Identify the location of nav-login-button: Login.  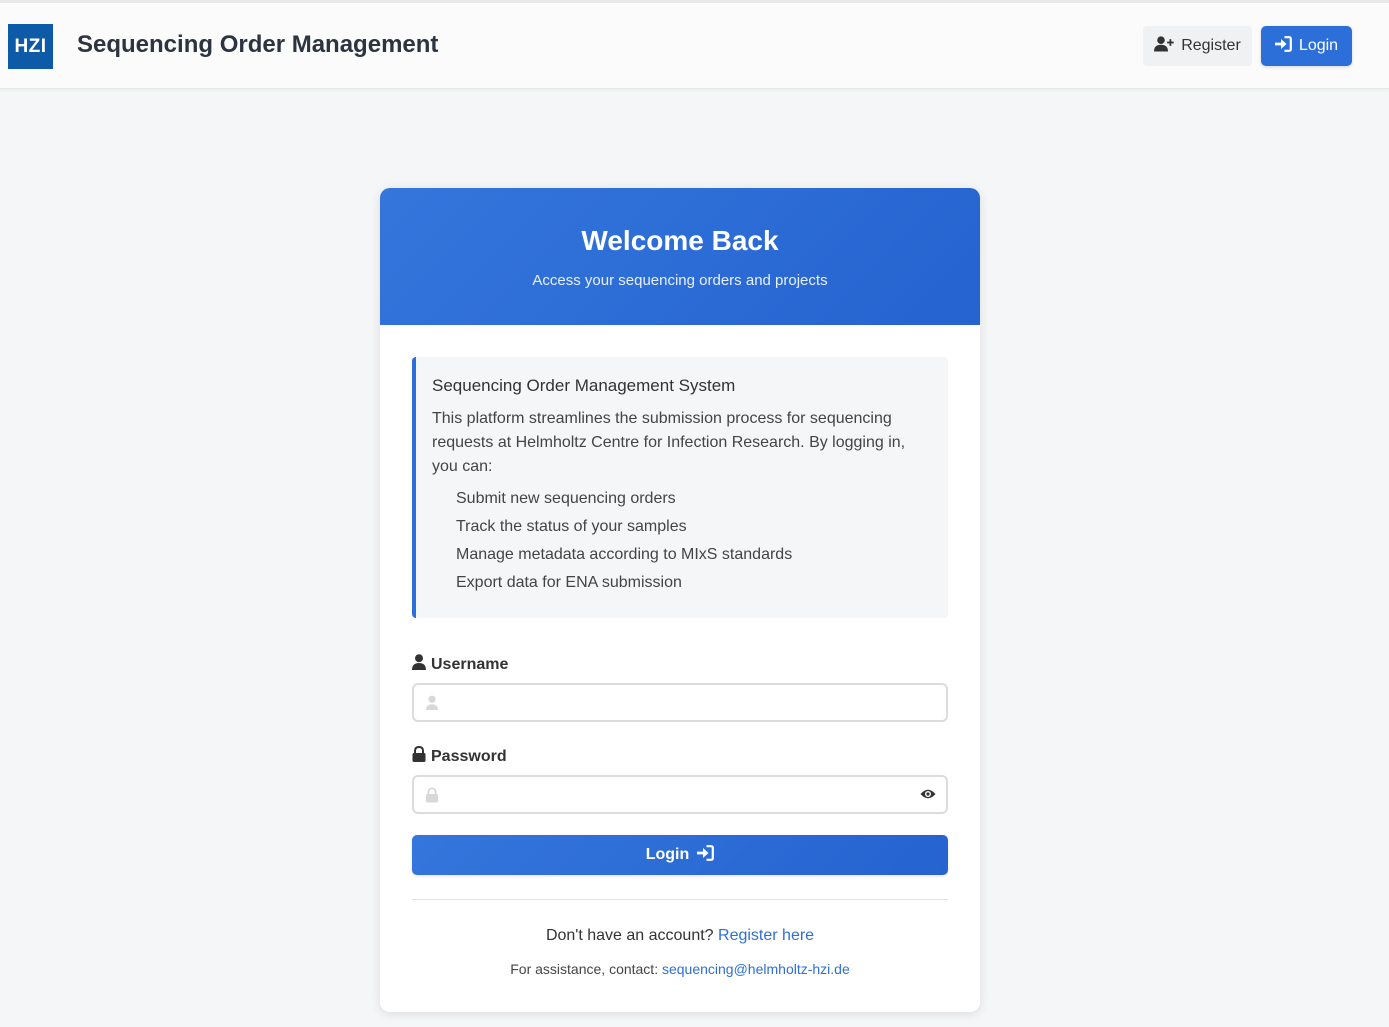
(1306, 46).